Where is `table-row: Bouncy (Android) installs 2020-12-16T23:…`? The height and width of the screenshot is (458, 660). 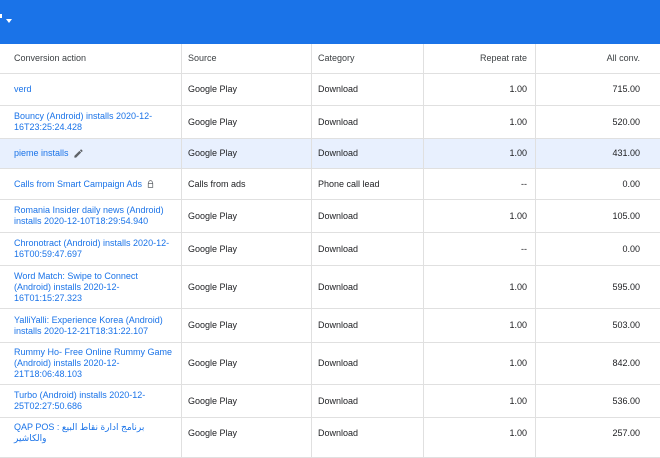 table-row: Bouncy (Android) installs 2020-12-16T23:… is located at coordinates (330, 122).